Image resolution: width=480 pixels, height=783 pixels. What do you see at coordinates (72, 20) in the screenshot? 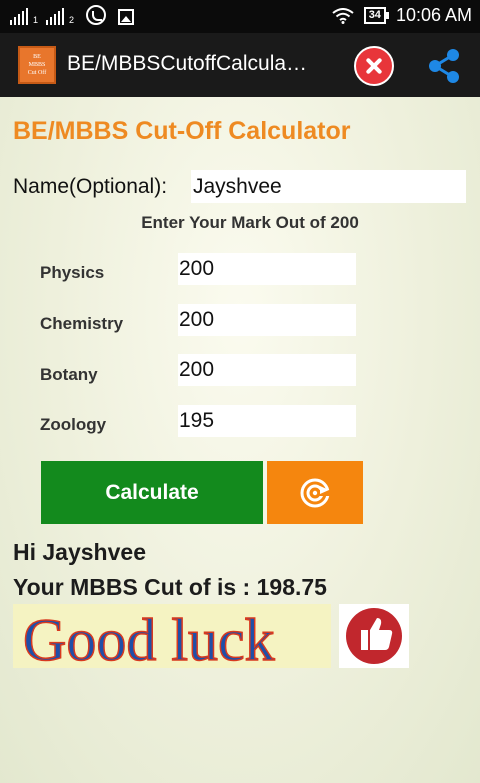
I see `sim2-label: 2` at bounding box center [72, 20].